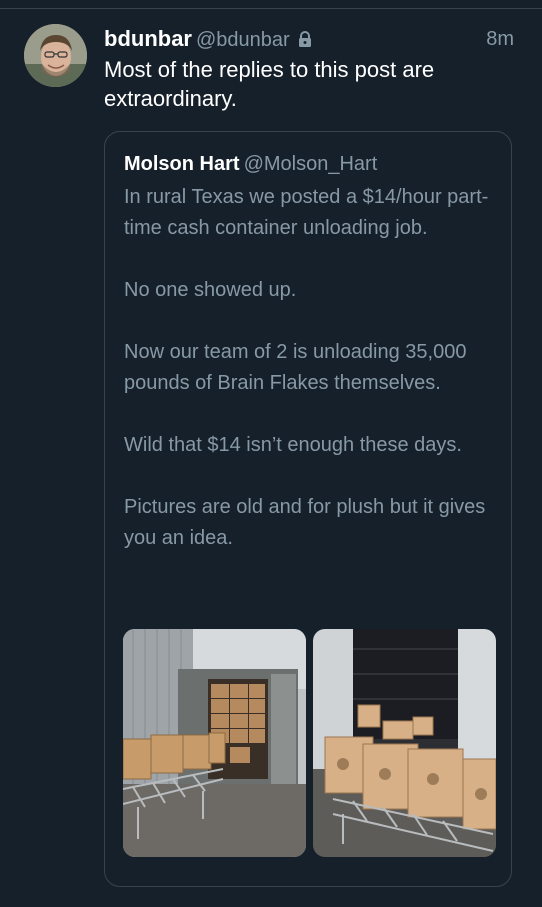 Image resolution: width=542 pixels, height=907 pixels. I want to click on quoted-paragraph: Wild that $14 isn’t enough these days., so click(293, 445).